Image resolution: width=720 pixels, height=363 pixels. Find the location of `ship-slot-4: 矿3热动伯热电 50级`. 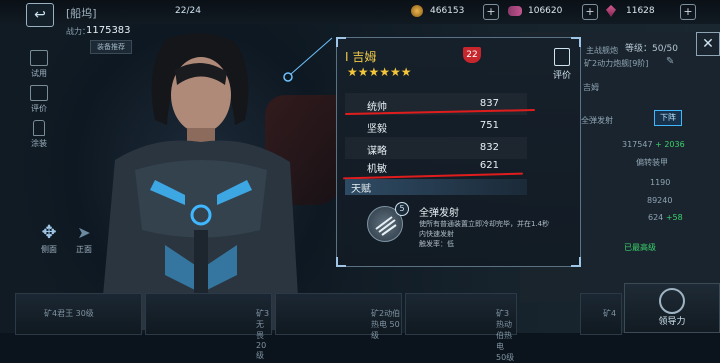

ship-slot-4: 矿3热动伯热电 50级 is located at coordinates (461, 327).